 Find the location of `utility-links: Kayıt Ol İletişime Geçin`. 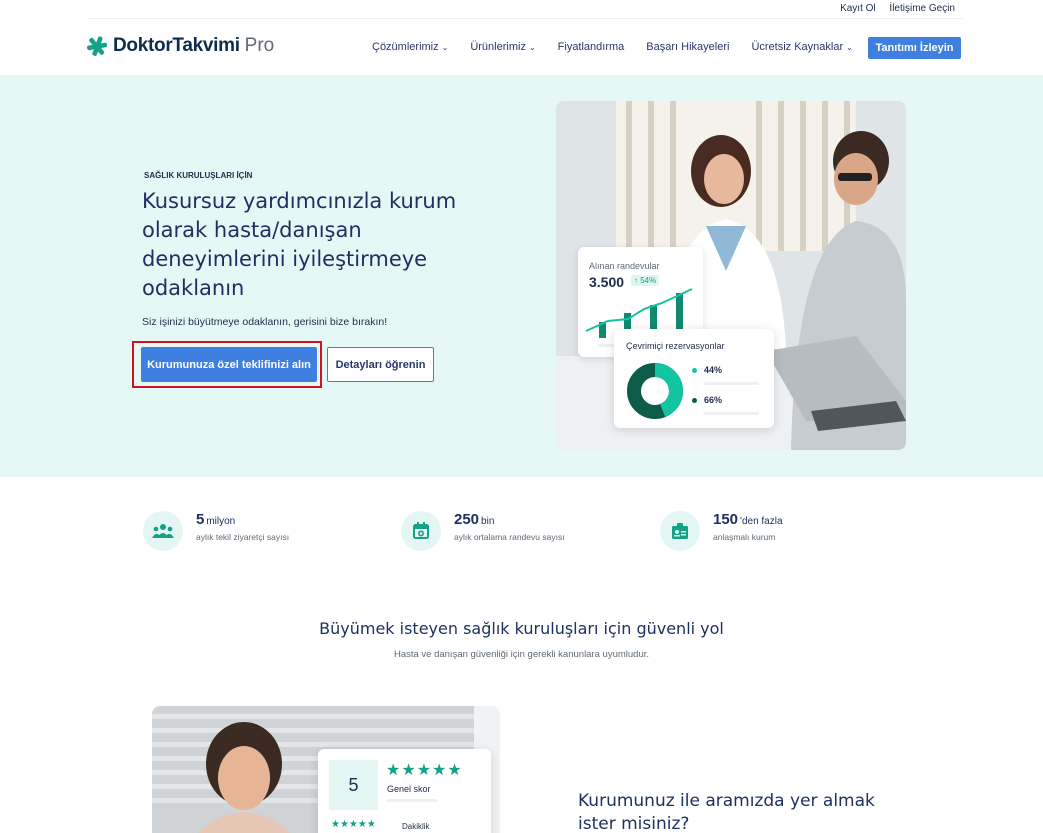

utility-links: Kayıt Ol İletişime Geçin is located at coordinates (892, 8).